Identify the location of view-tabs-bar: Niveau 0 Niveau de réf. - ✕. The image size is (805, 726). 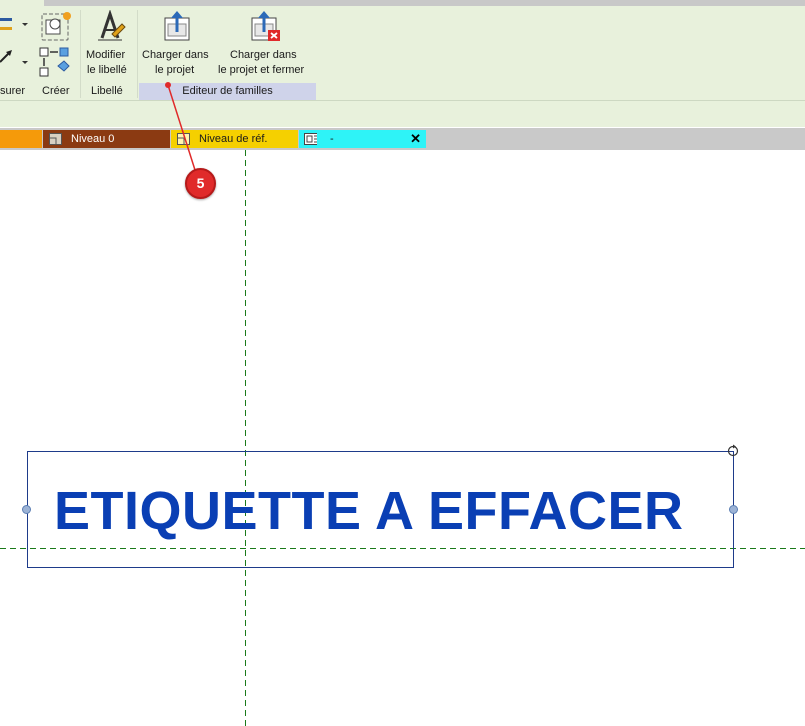
(402, 139).